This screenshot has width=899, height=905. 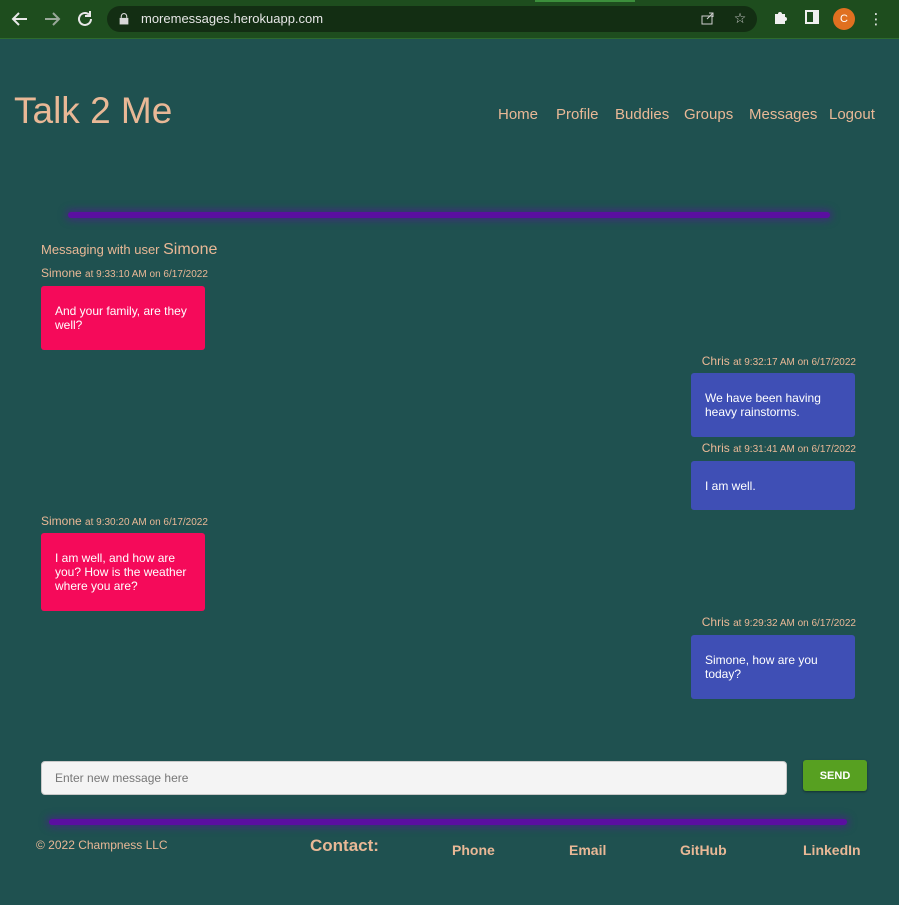 What do you see at coordinates (783, 114) in the screenshot?
I see `nav-messages: Messages` at bounding box center [783, 114].